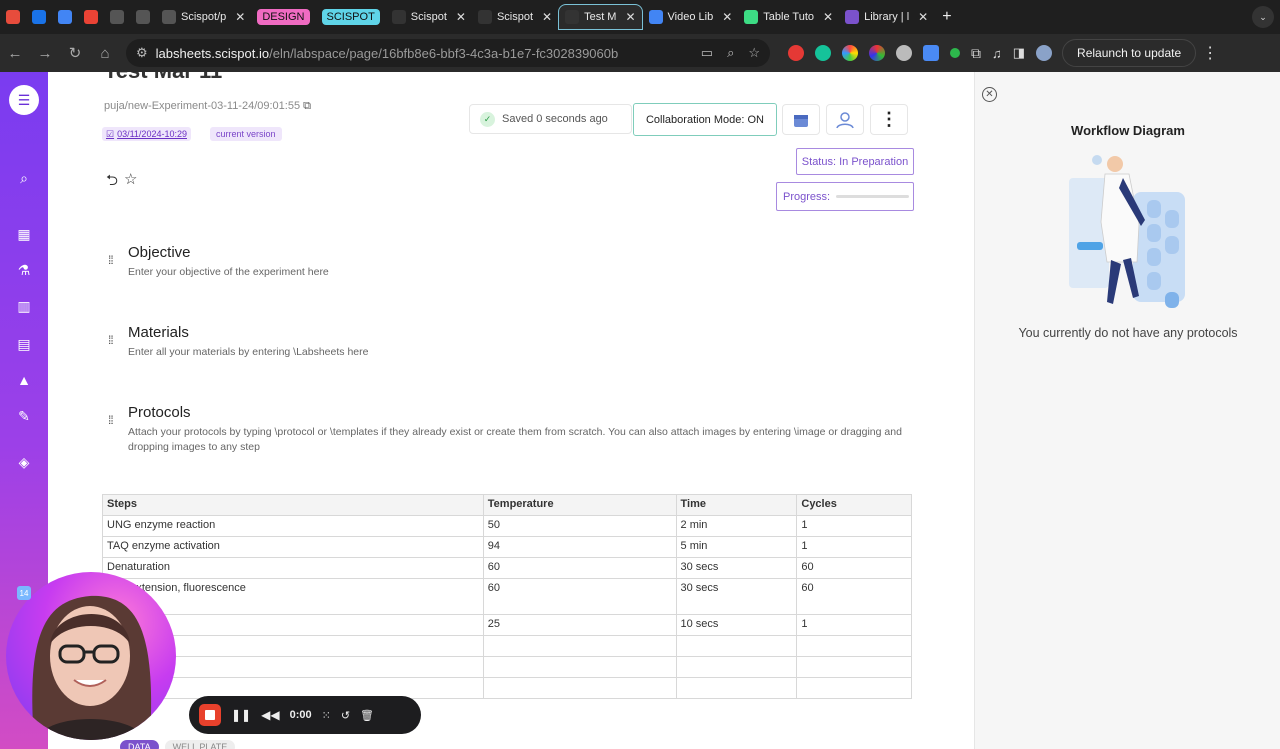 This screenshot has width=1280, height=749. I want to click on globe-extension-icon, so click(904, 53).